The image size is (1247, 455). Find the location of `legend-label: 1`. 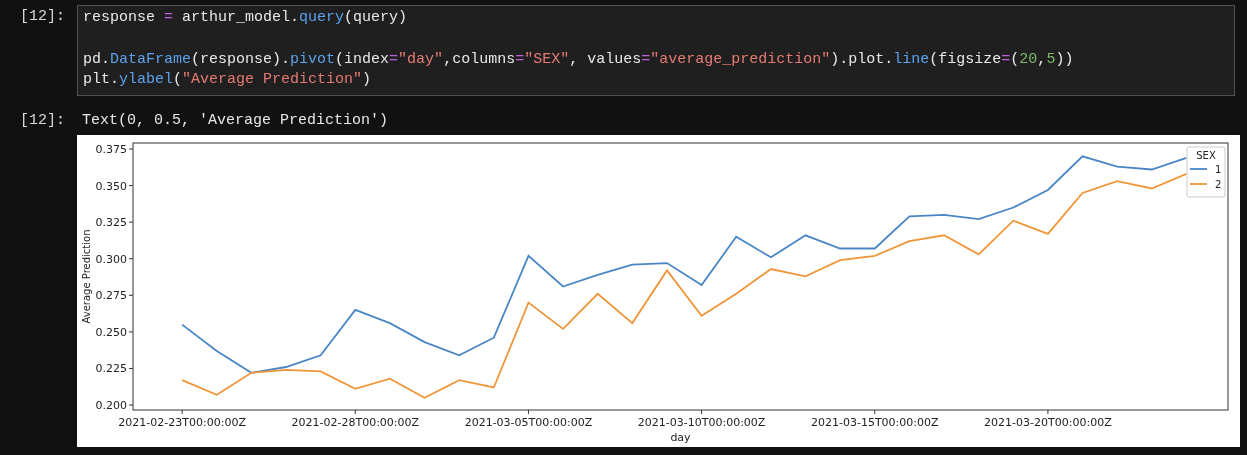

legend-label: 1 is located at coordinates (1218, 169).